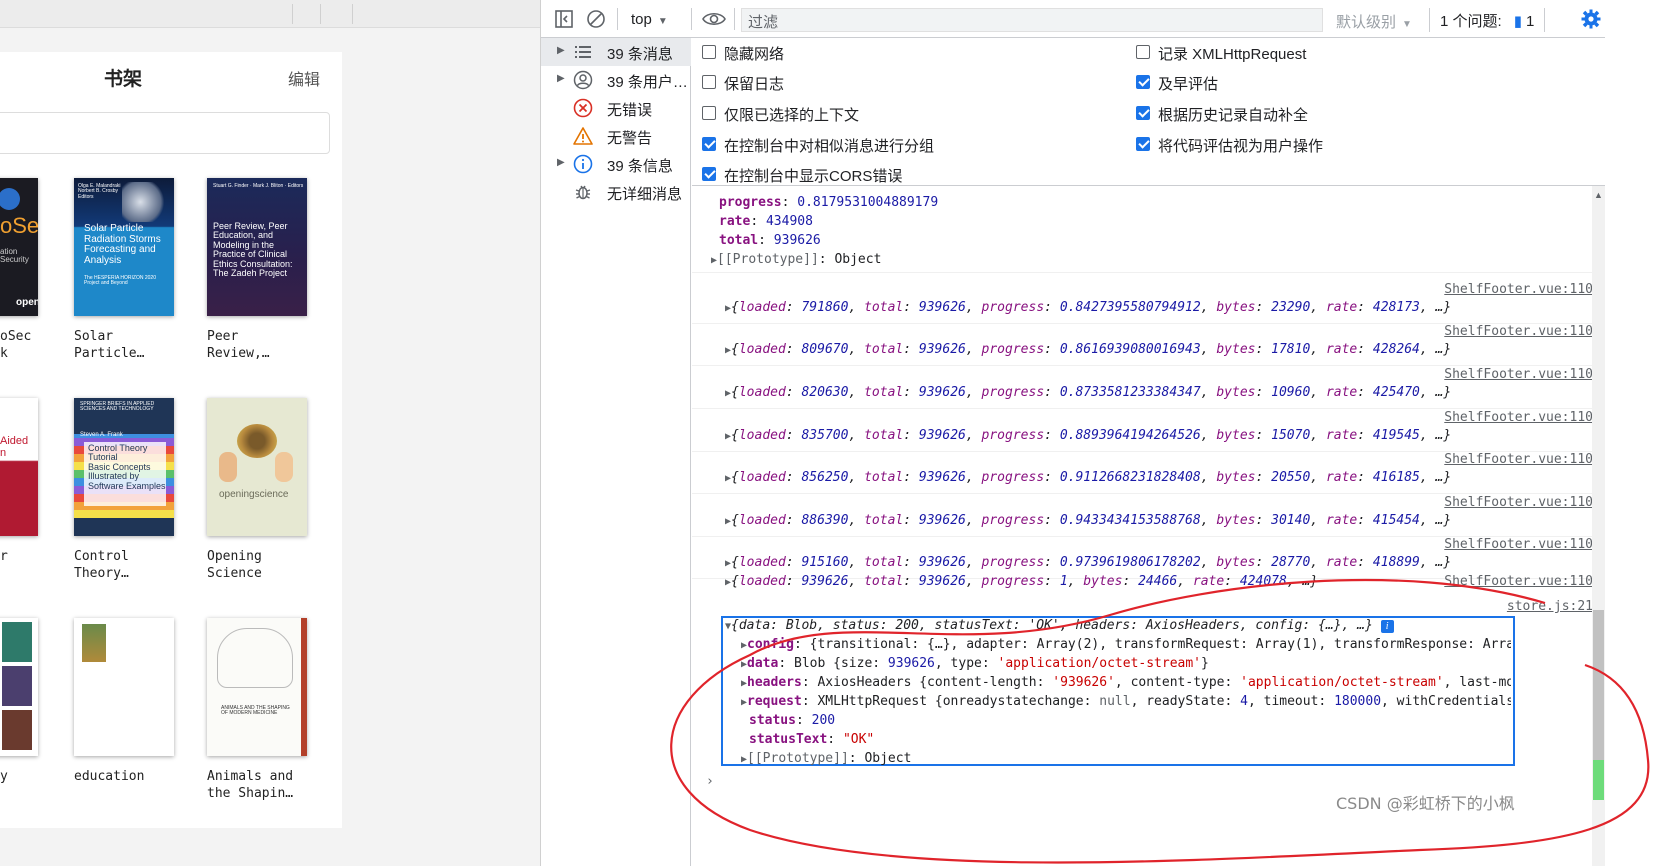 The image size is (1661, 866). I want to click on issue-message-icon: ▮, so click(1517, 21).